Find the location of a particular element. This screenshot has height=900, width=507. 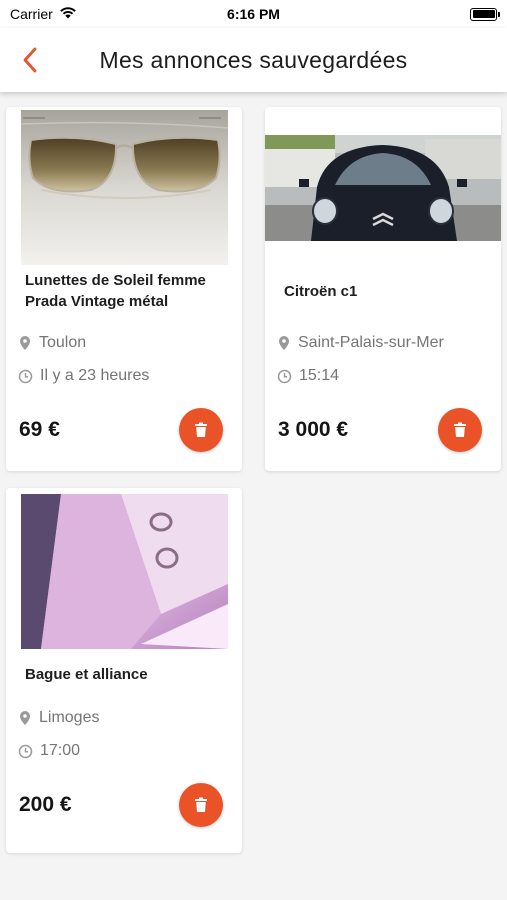

carrier-label: Carrier is located at coordinates (31, 14).